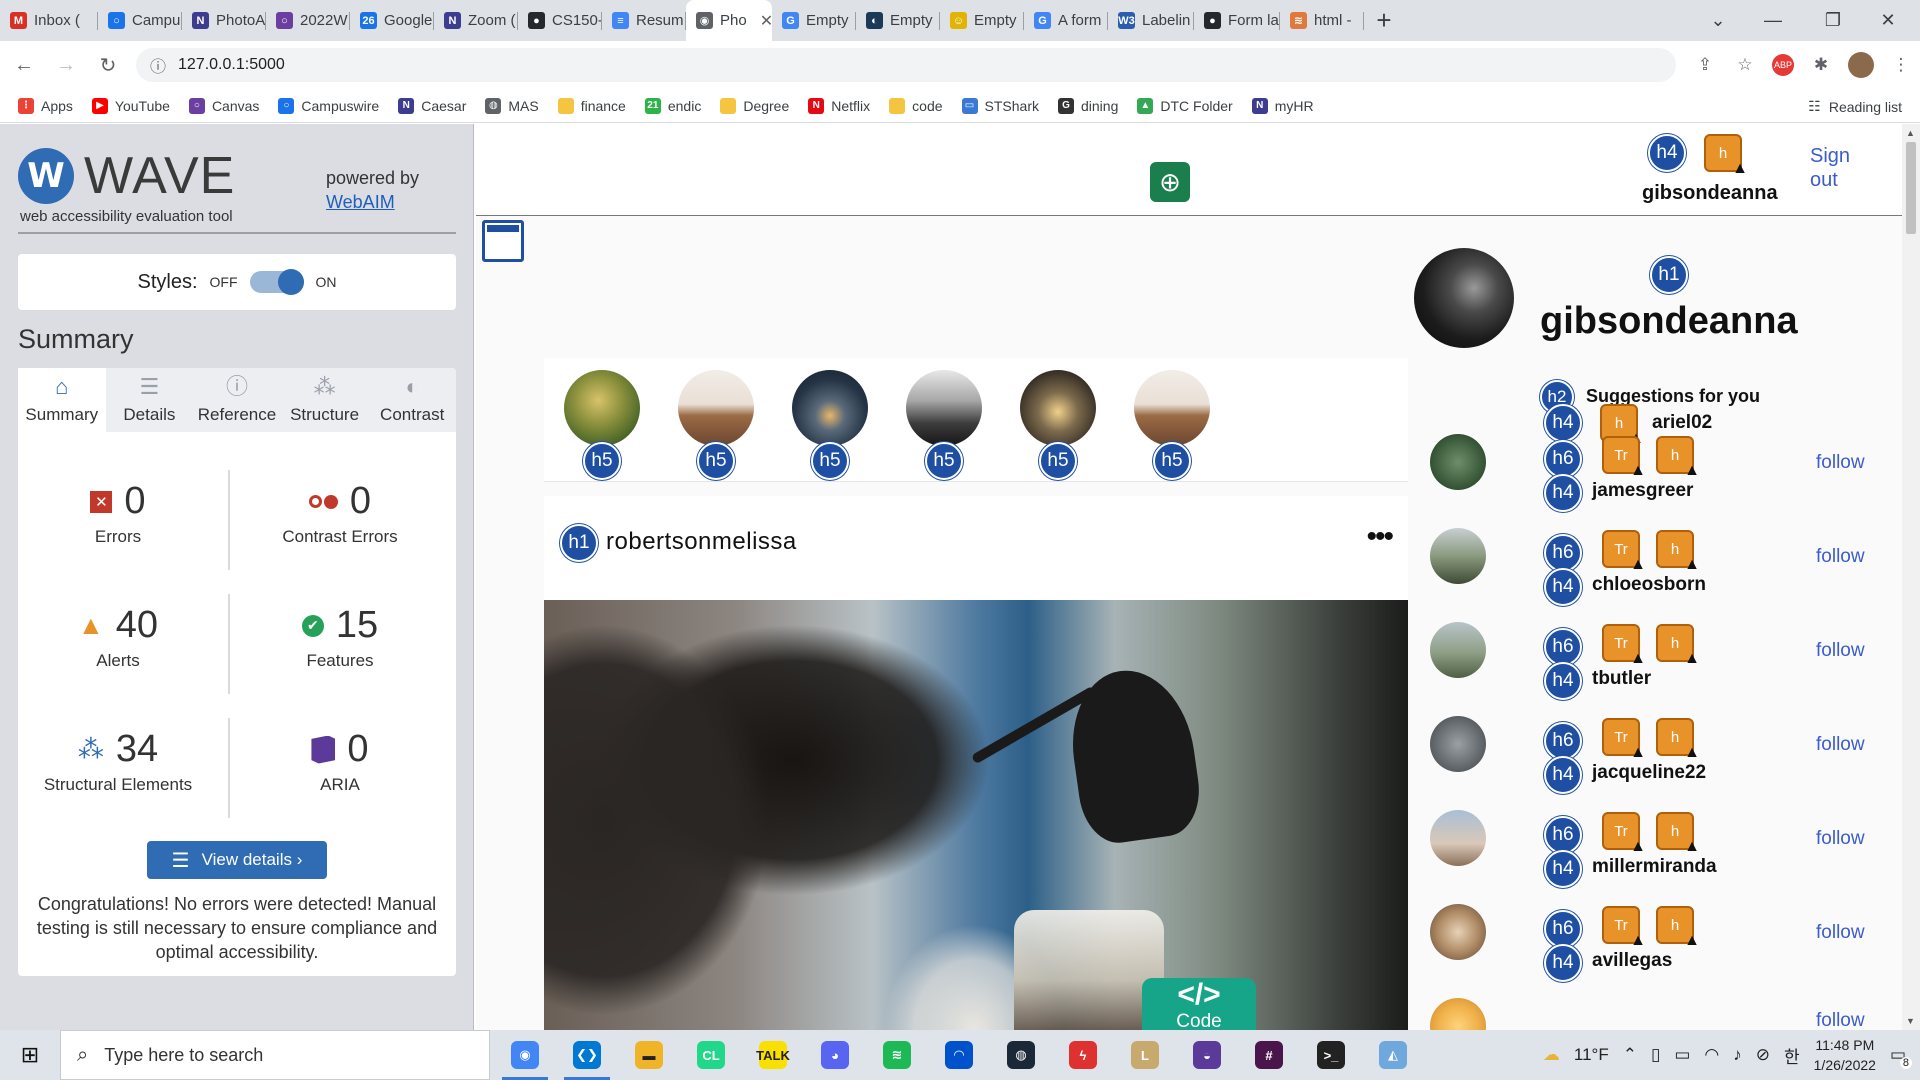  Describe the element at coordinates (897, 1055) in the screenshot. I see `taskbar-app: ≋` at that location.